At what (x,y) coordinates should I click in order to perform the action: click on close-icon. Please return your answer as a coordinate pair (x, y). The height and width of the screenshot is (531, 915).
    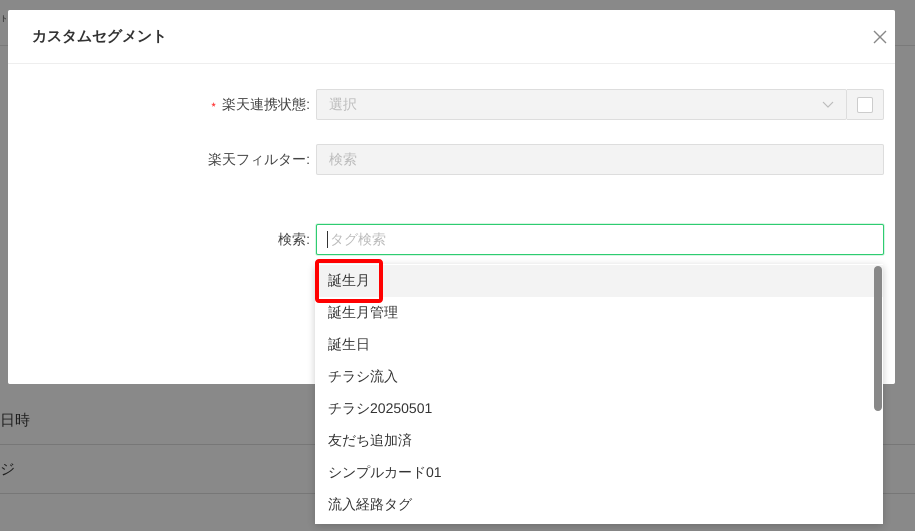
    Looking at the image, I should click on (880, 37).